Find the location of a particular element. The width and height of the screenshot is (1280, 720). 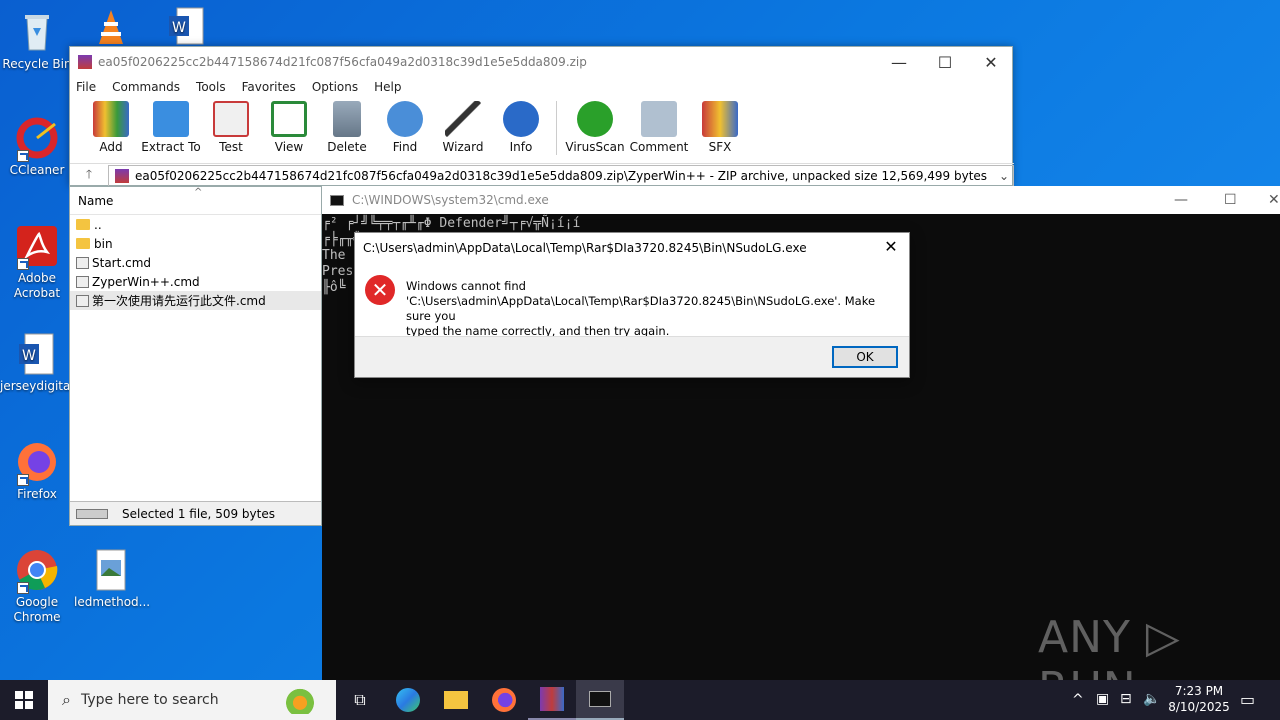

desktop-icon-ccleaner: CCleaner is located at coordinates (37, 147).